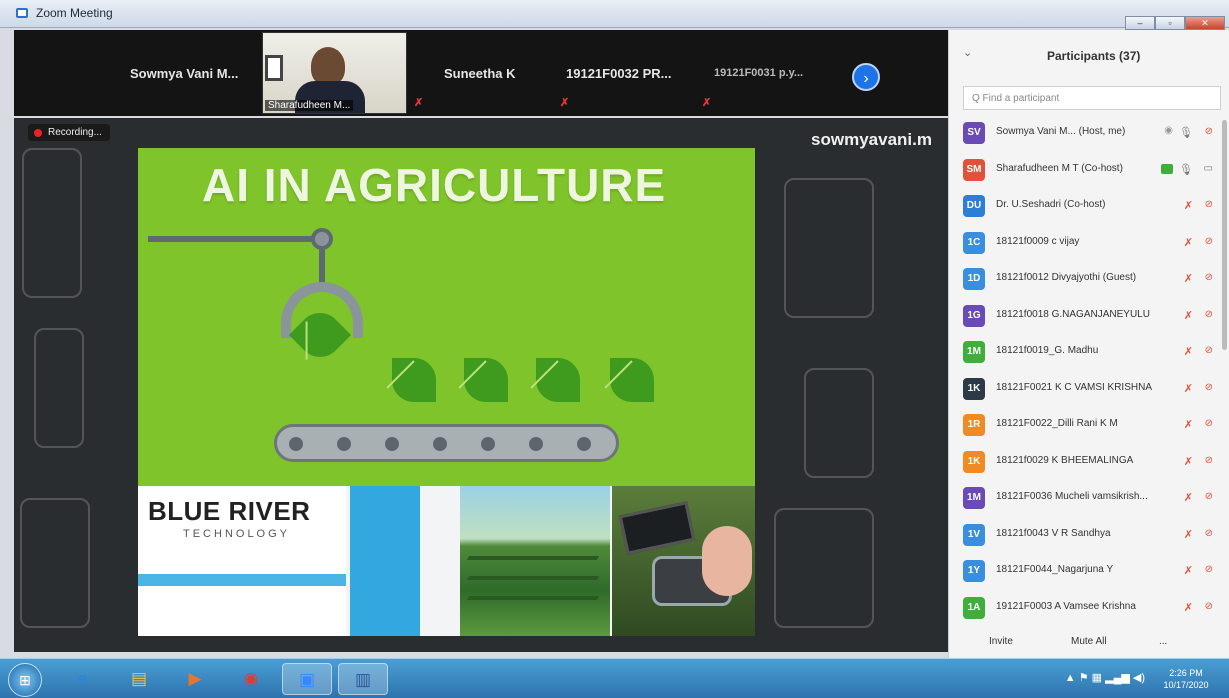  I want to click on search-participant-input, so click(1092, 98).